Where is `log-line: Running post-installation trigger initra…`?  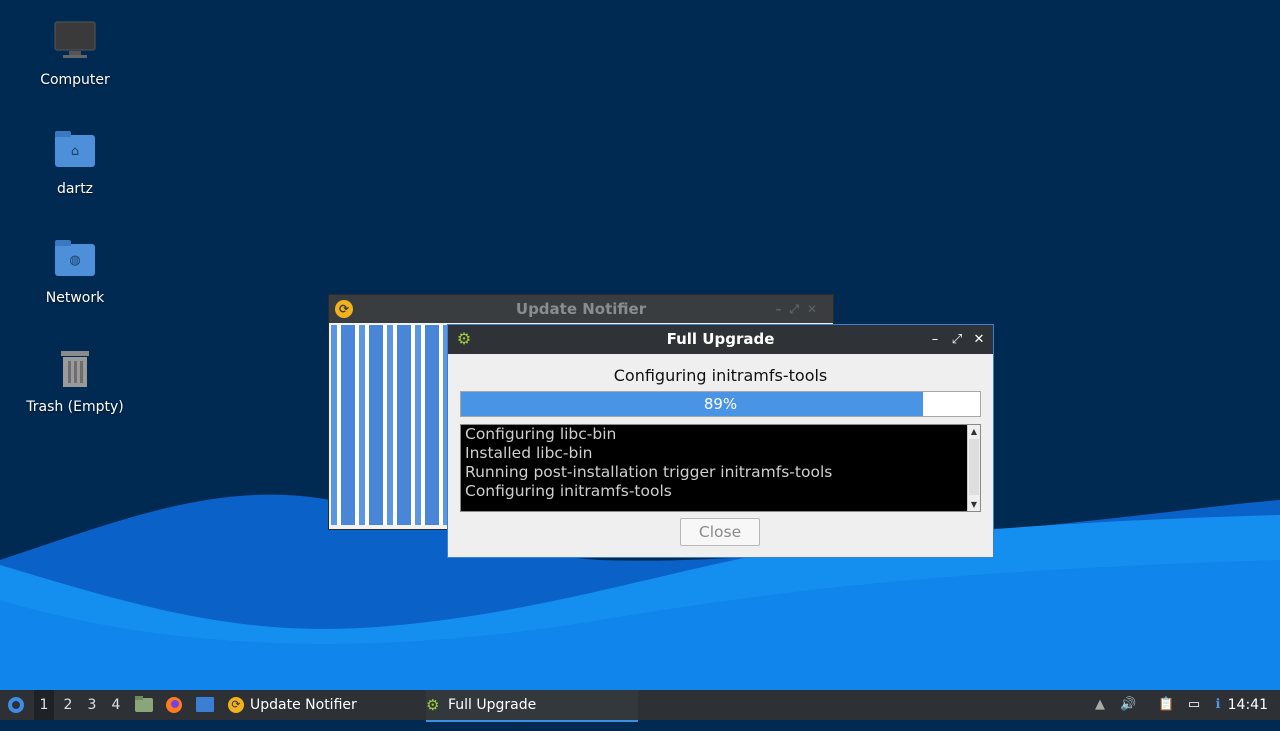
log-line: Running post-installation trigger initra… is located at coordinates (649, 472).